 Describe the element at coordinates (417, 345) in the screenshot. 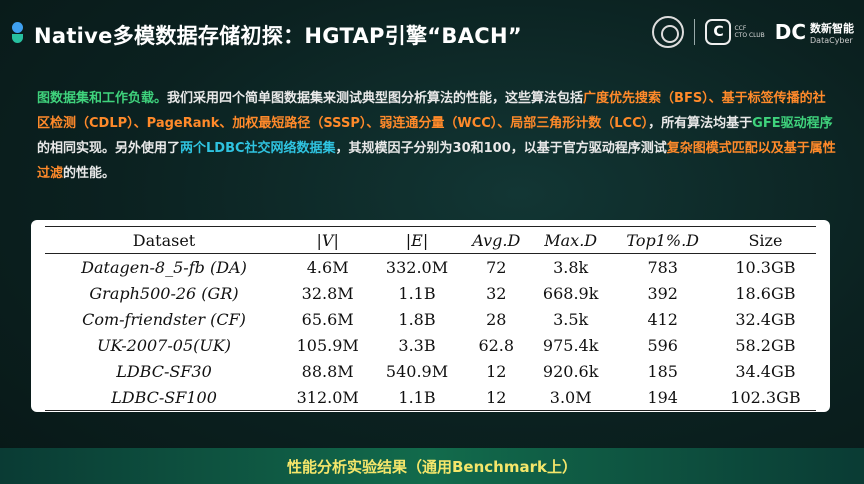

I see `cell-edges: 3.3B` at that location.